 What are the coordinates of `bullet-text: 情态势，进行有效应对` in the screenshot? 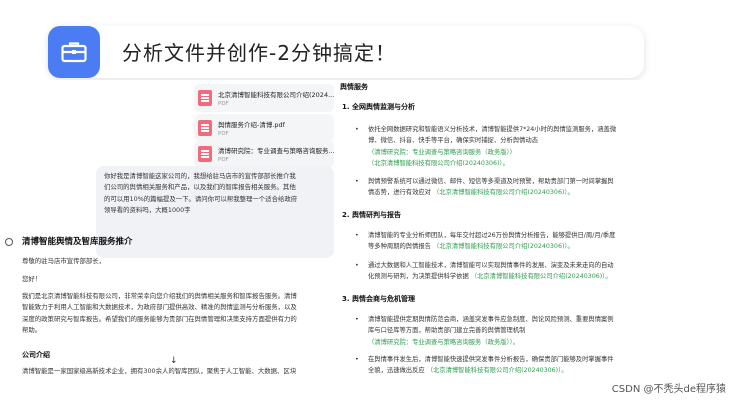 It's located at (399, 193).